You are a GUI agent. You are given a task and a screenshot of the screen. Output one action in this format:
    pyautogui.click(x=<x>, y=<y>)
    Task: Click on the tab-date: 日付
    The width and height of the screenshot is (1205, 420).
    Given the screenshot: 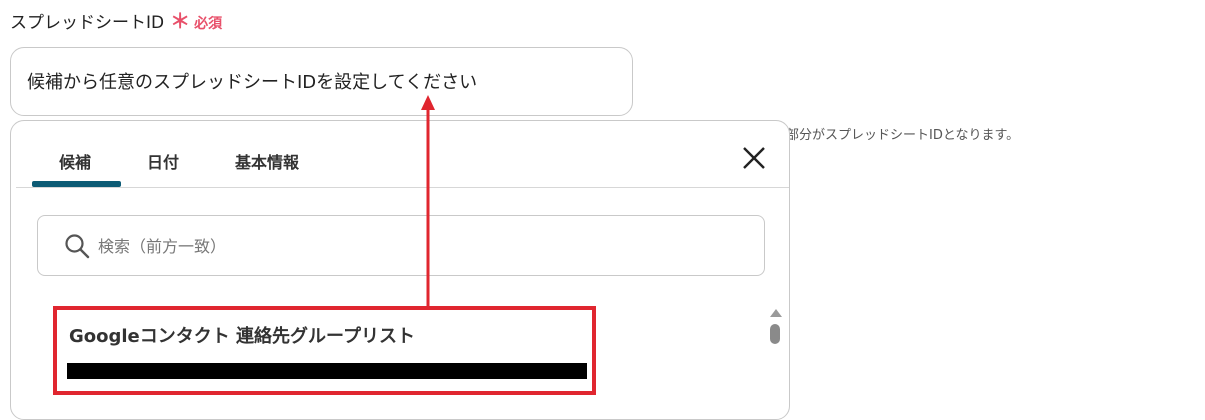 What is the action you would take?
    pyautogui.click(x=163, y=161)
    